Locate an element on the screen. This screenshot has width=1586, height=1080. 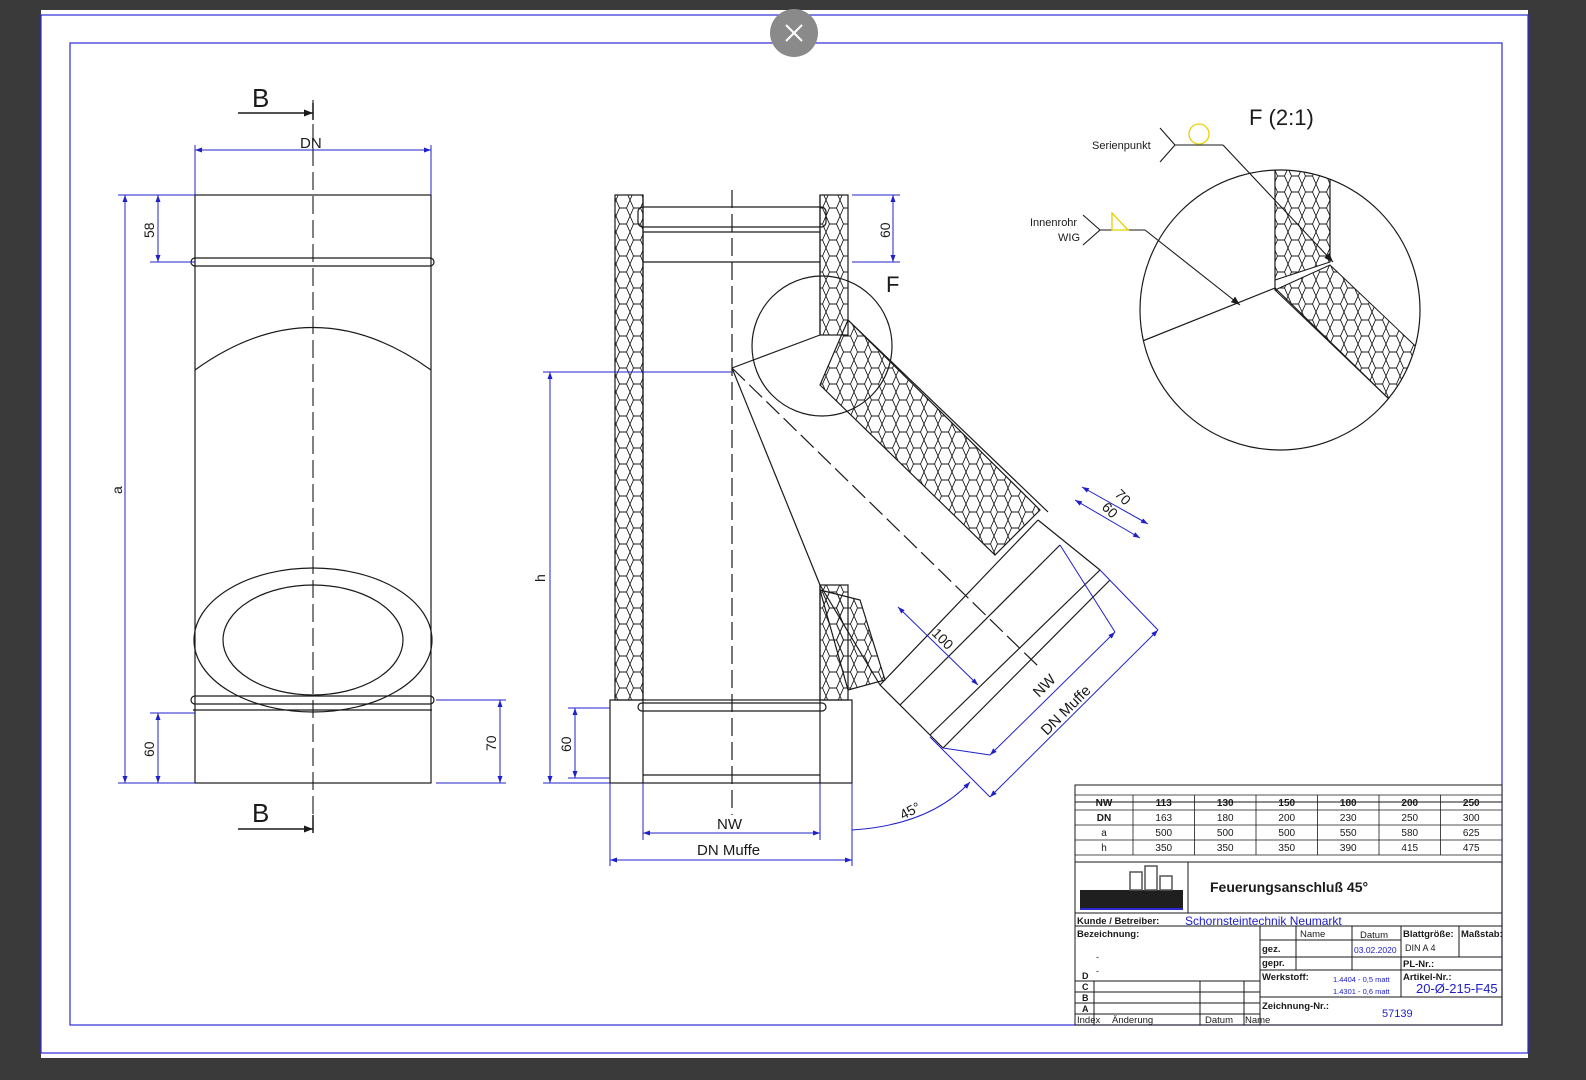
dim-60-label: 60 is located at coordinates (149, 749).